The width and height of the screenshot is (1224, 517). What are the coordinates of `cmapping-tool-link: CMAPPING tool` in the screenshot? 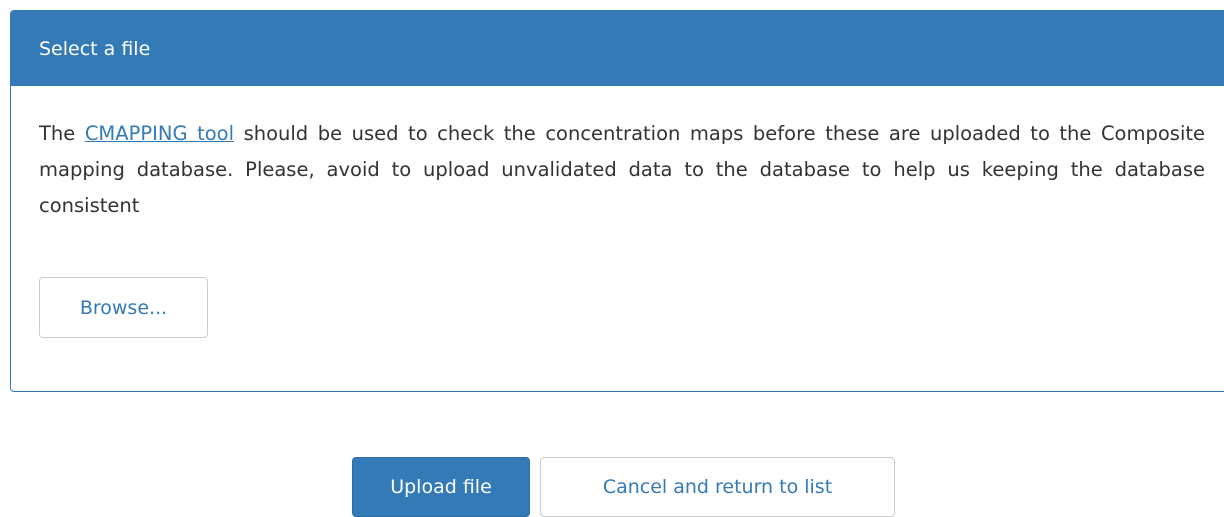 It's located at (159, 133).